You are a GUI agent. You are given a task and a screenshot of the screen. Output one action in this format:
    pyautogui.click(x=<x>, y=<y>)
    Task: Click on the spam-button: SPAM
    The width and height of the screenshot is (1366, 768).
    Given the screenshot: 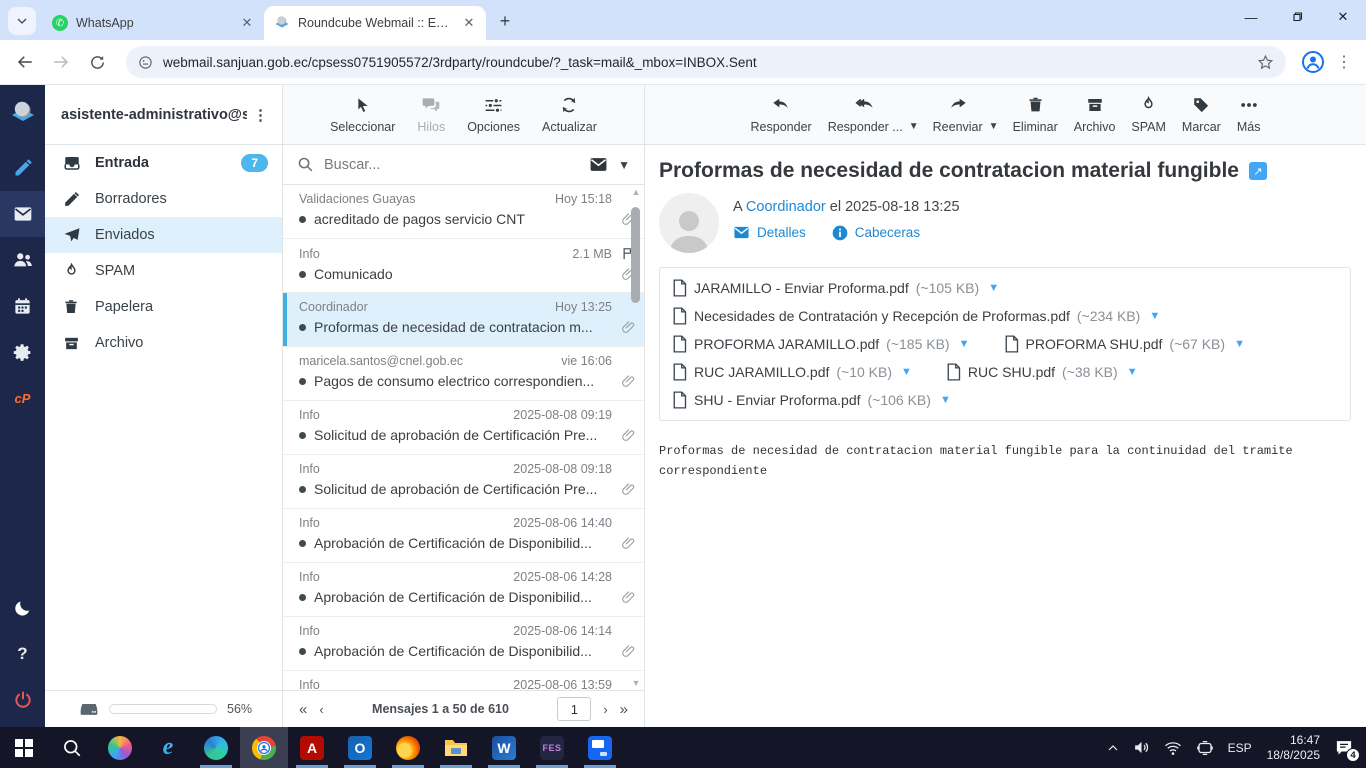 What is the action you would take?
    pyautogui.click(x=1148, y=114)
    